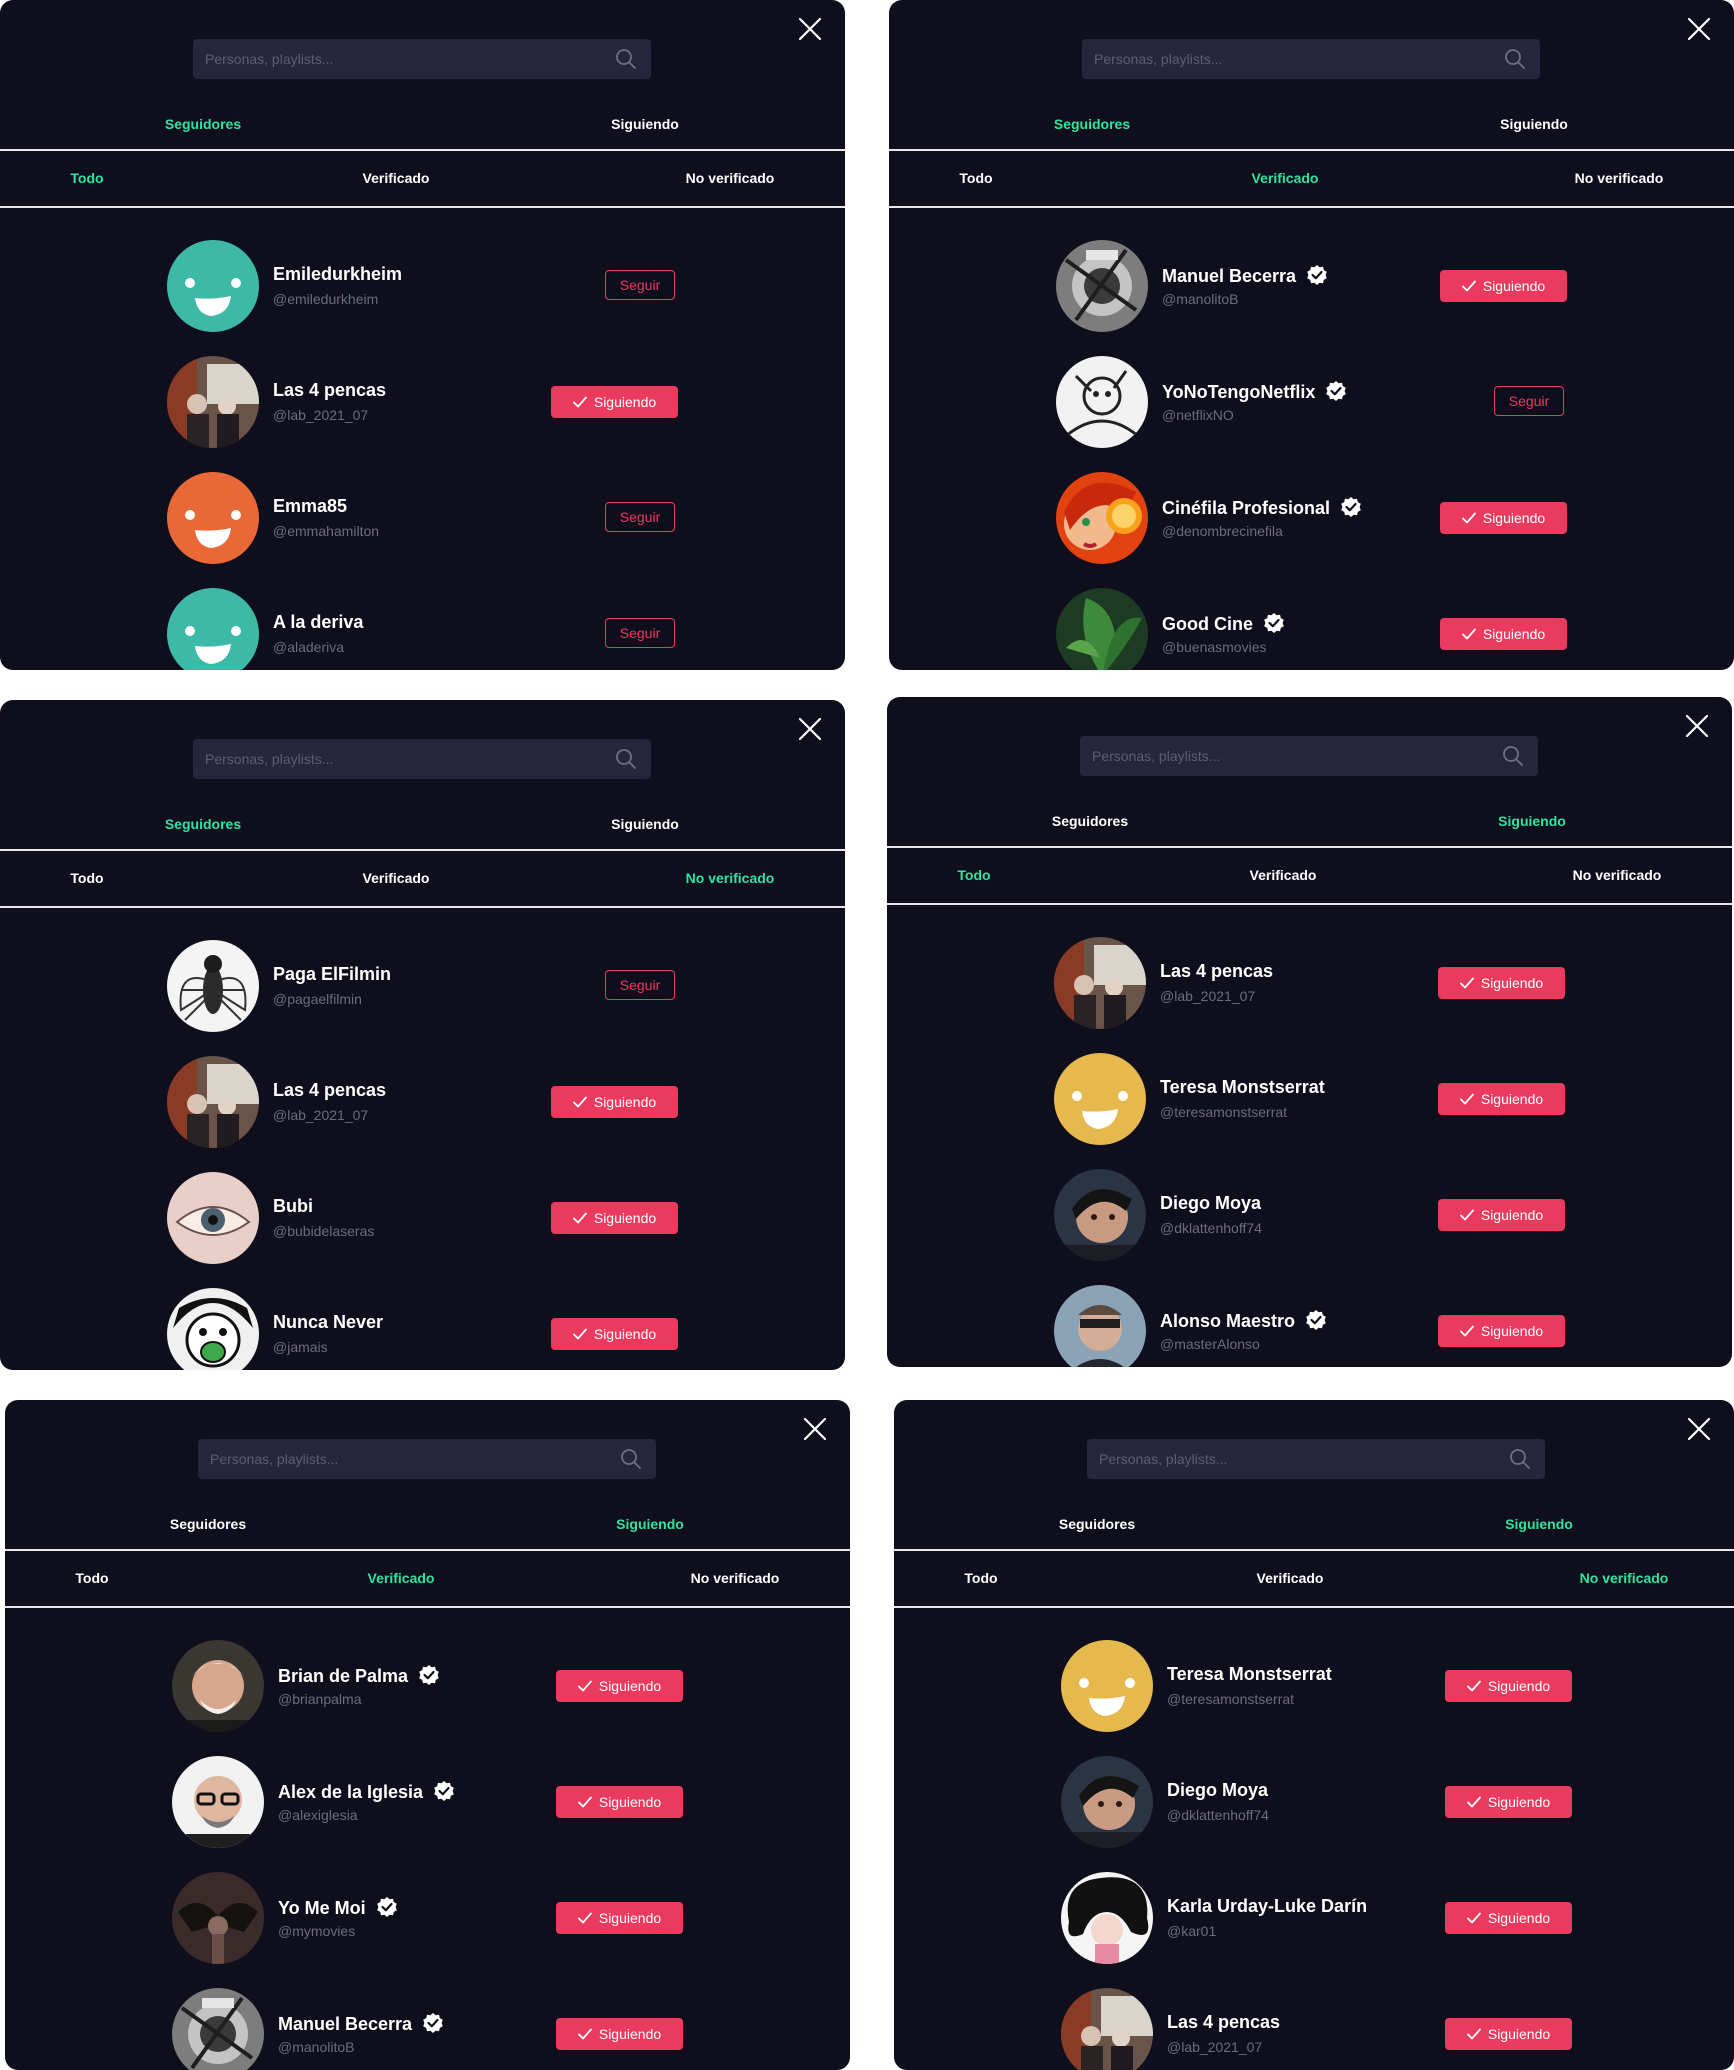 This screenshot has height=2070, width=1734. Describe the element at coordinates (332, 974) in the screenshot. I see `user-name: Paga ElFilmin` at that location.